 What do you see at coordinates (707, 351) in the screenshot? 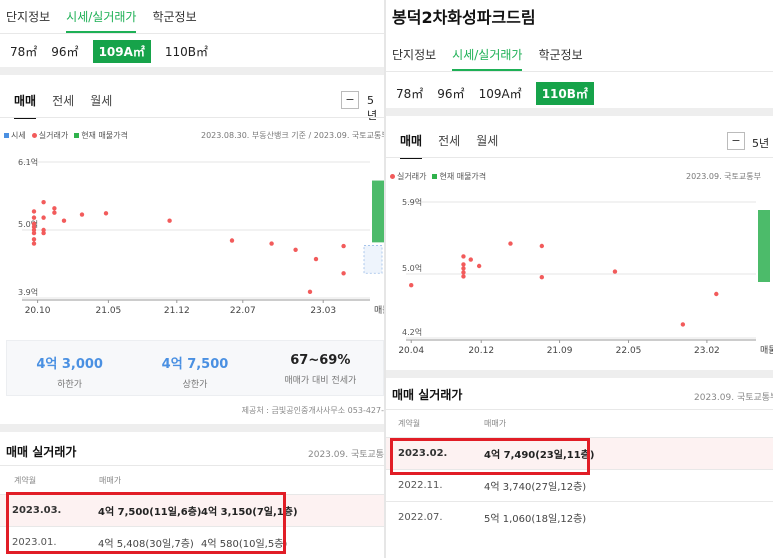
I see `x-tick-label: 23.02` at bounding box center [707, 351].